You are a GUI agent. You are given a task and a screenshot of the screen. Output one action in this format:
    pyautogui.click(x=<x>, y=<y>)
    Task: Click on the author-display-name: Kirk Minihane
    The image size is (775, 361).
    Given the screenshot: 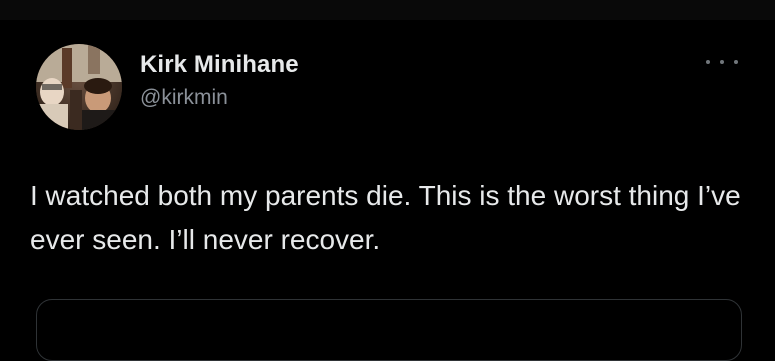 What is the action you would take?
    pyautogui.click(x=219, y=65)
    